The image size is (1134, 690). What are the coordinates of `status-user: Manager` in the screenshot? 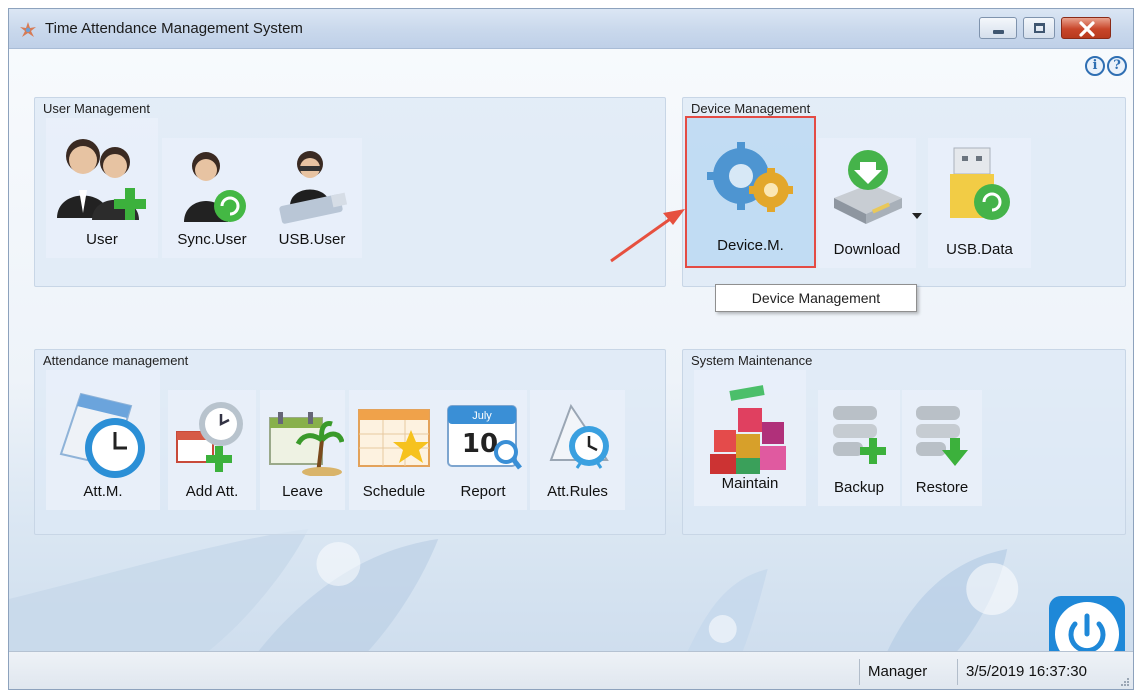 It's located at (908, 672).